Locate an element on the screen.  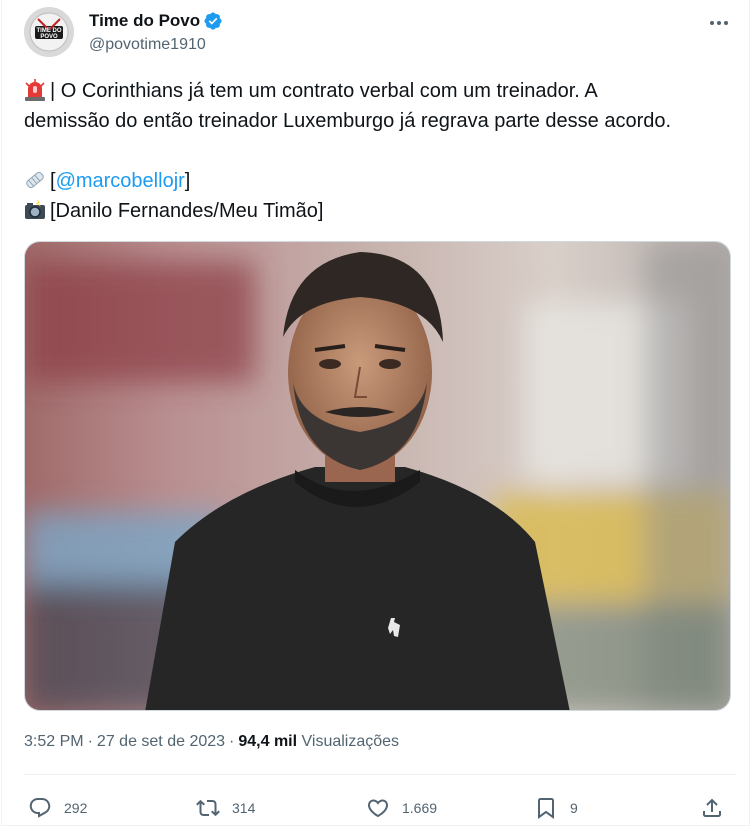
bookmark-count: 9 is located at coordinates (574, 808).